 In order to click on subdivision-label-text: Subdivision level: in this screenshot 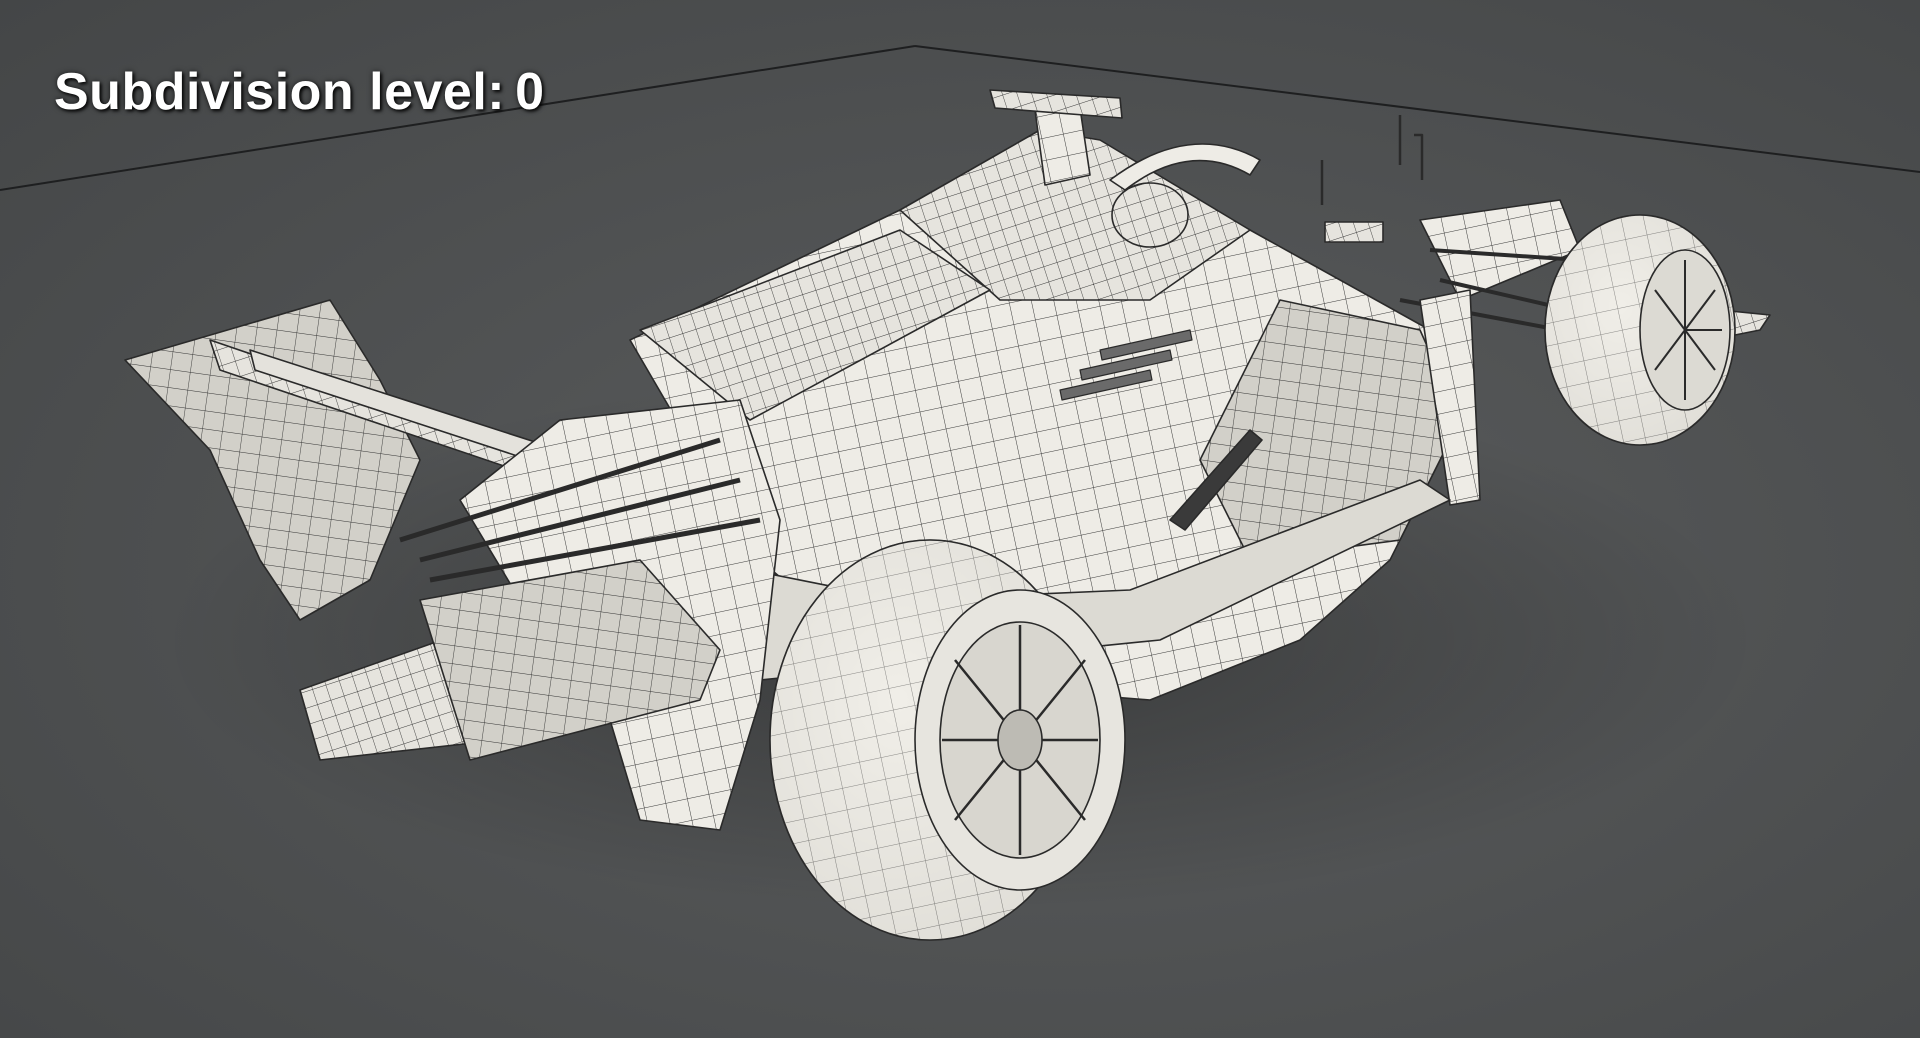, I will do `click(280, 92)`.